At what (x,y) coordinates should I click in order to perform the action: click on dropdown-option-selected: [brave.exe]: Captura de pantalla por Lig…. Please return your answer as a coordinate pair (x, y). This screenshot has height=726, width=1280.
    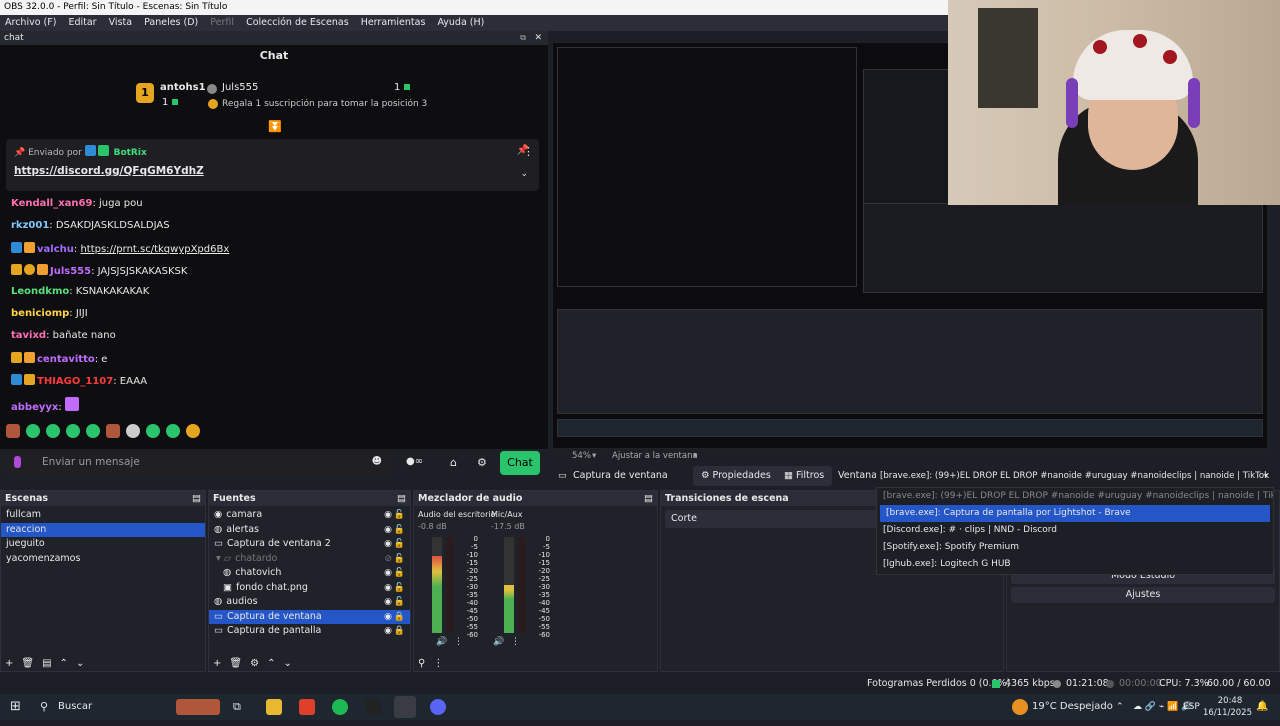
    Looking at the image, I should click on (1075, 513).